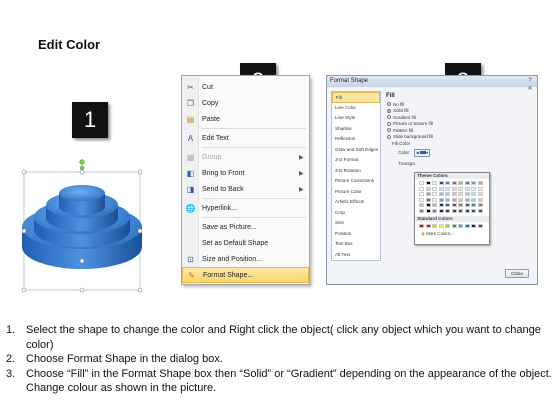  What do you see at coordinates (356, 234) in the screenshot?
I see `category-position: Position` at bounding box center [356, 234].